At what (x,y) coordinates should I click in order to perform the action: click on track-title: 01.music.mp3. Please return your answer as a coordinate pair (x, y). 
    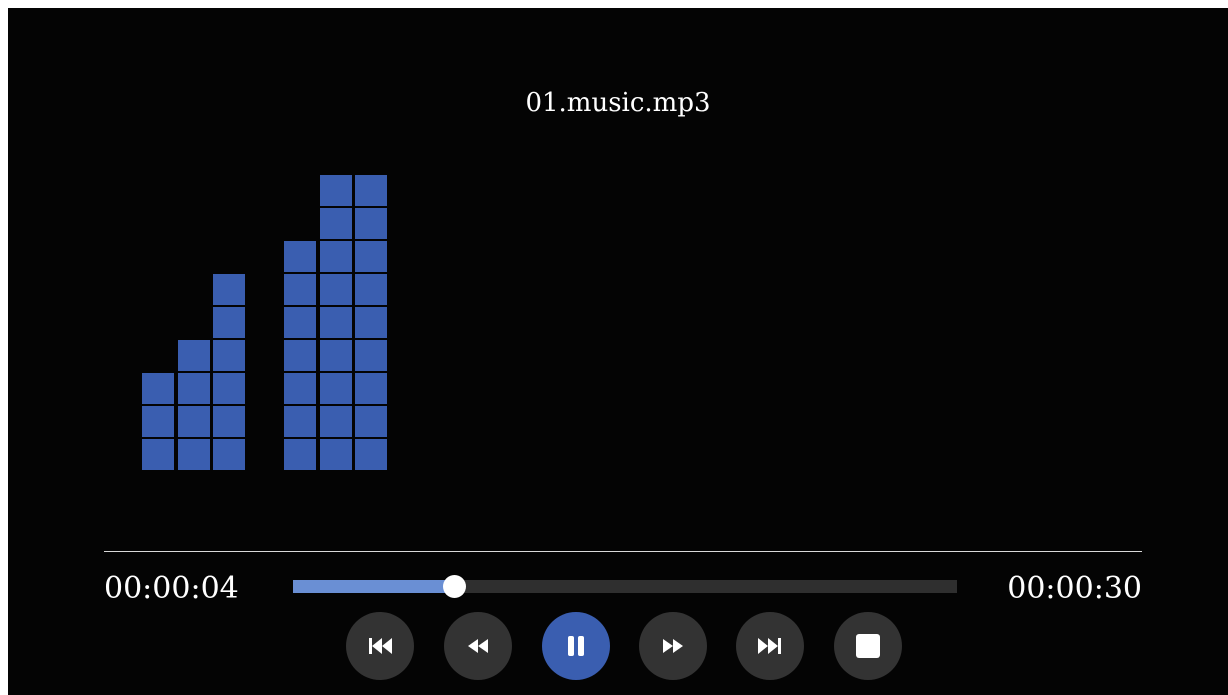
    Looking at the image, I should click on (618, 103).